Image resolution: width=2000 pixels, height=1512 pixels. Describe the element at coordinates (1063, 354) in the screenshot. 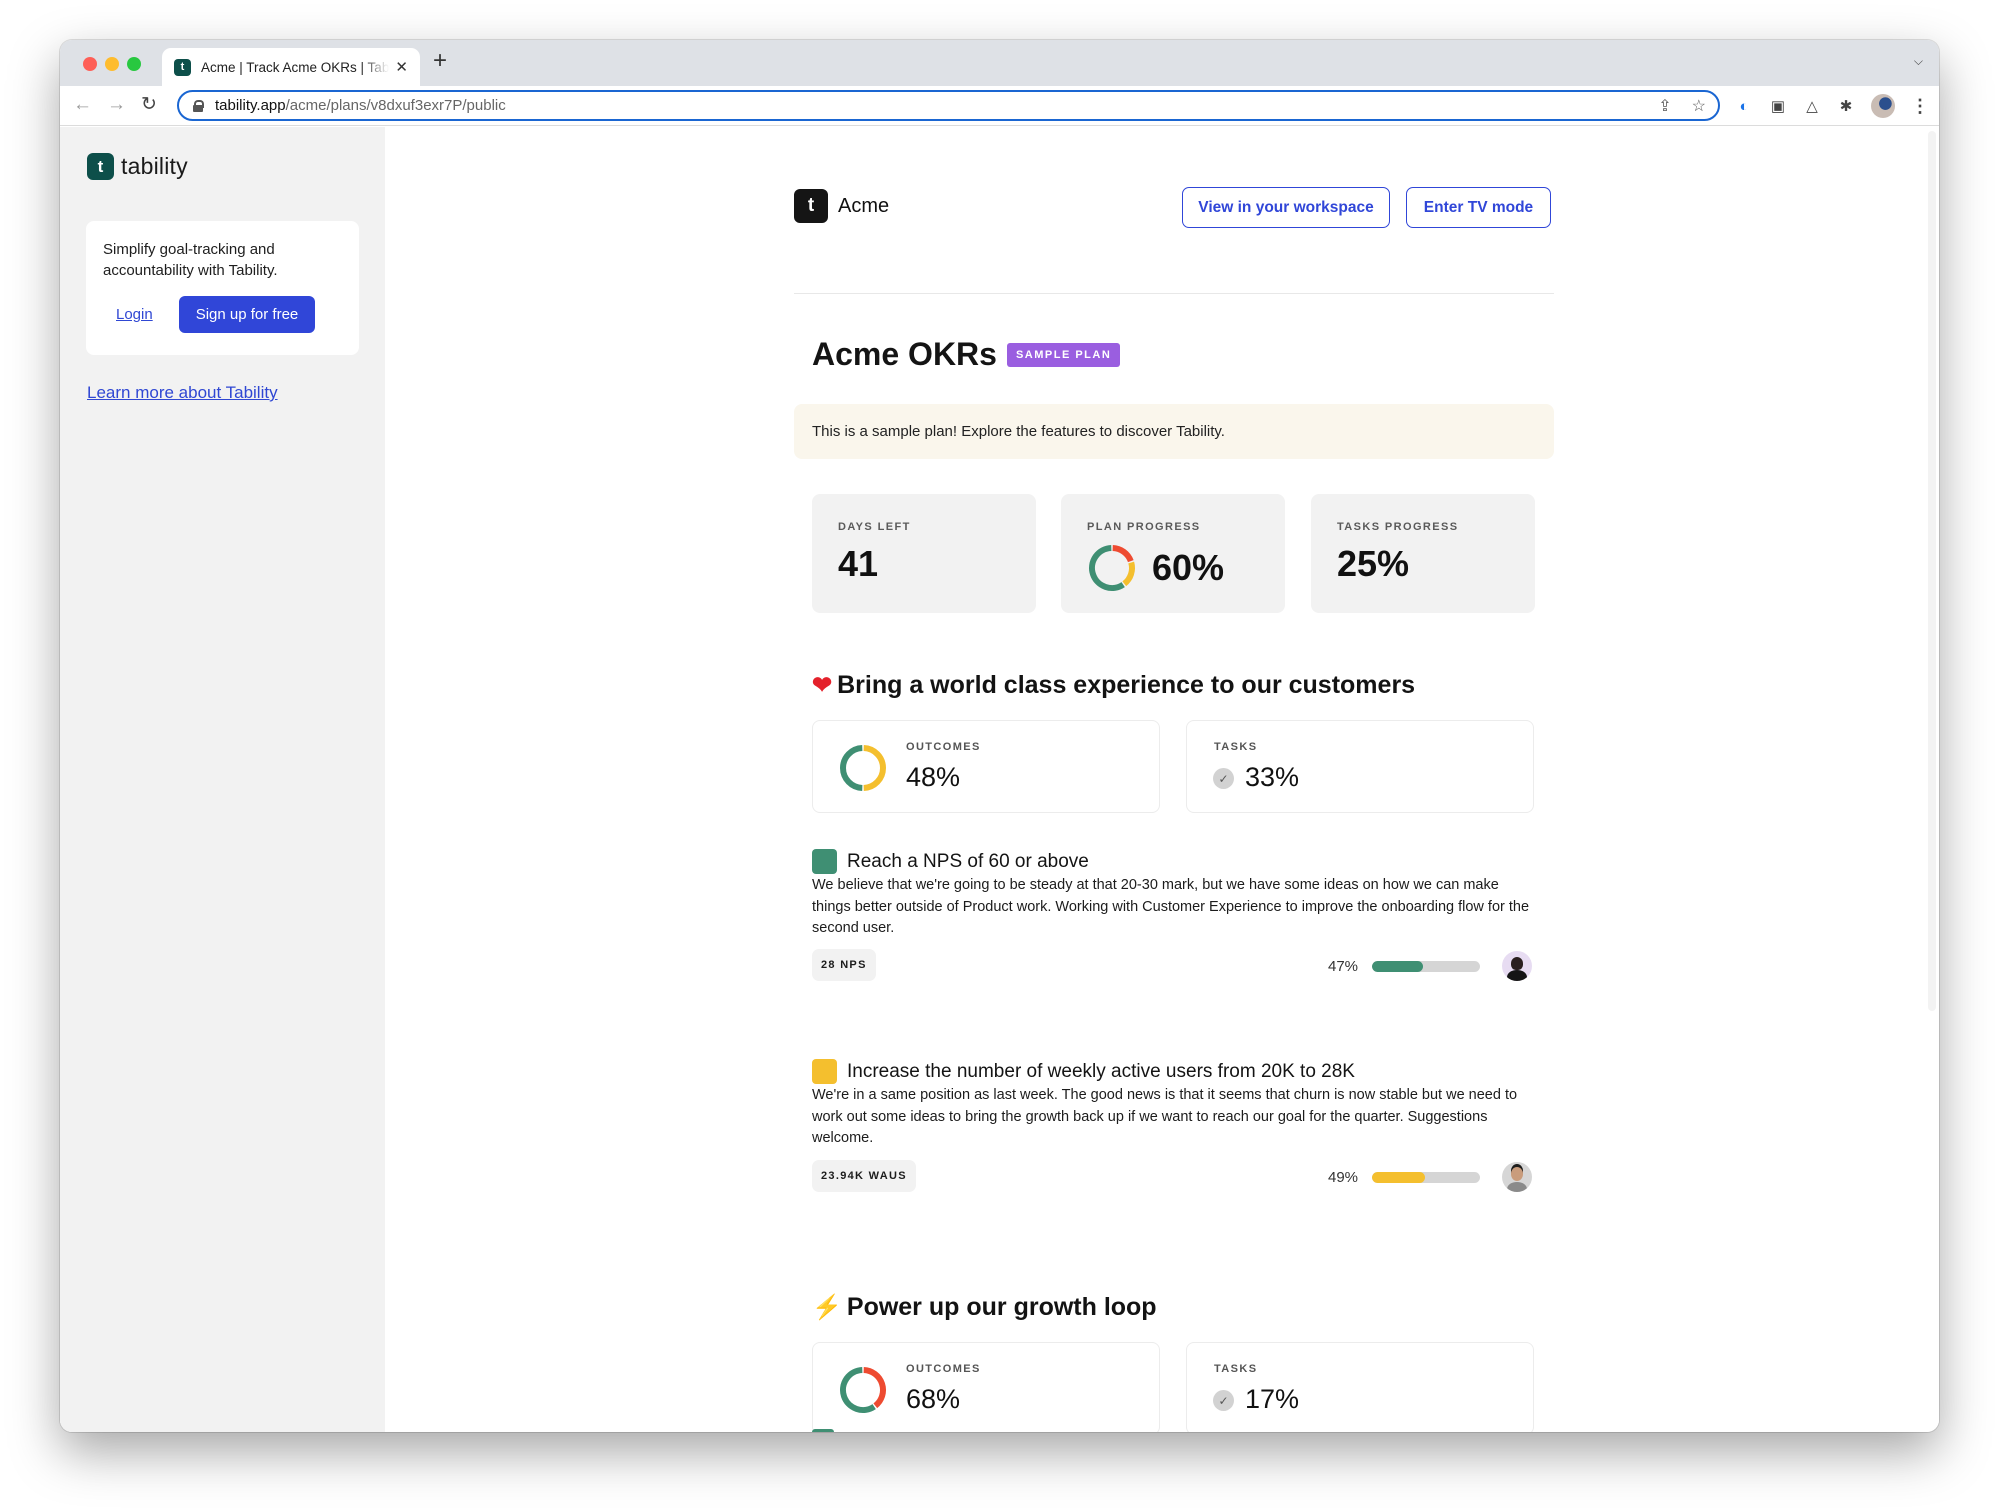

I see `sample-plan-badge: SAMPLE PLAN` at that location.